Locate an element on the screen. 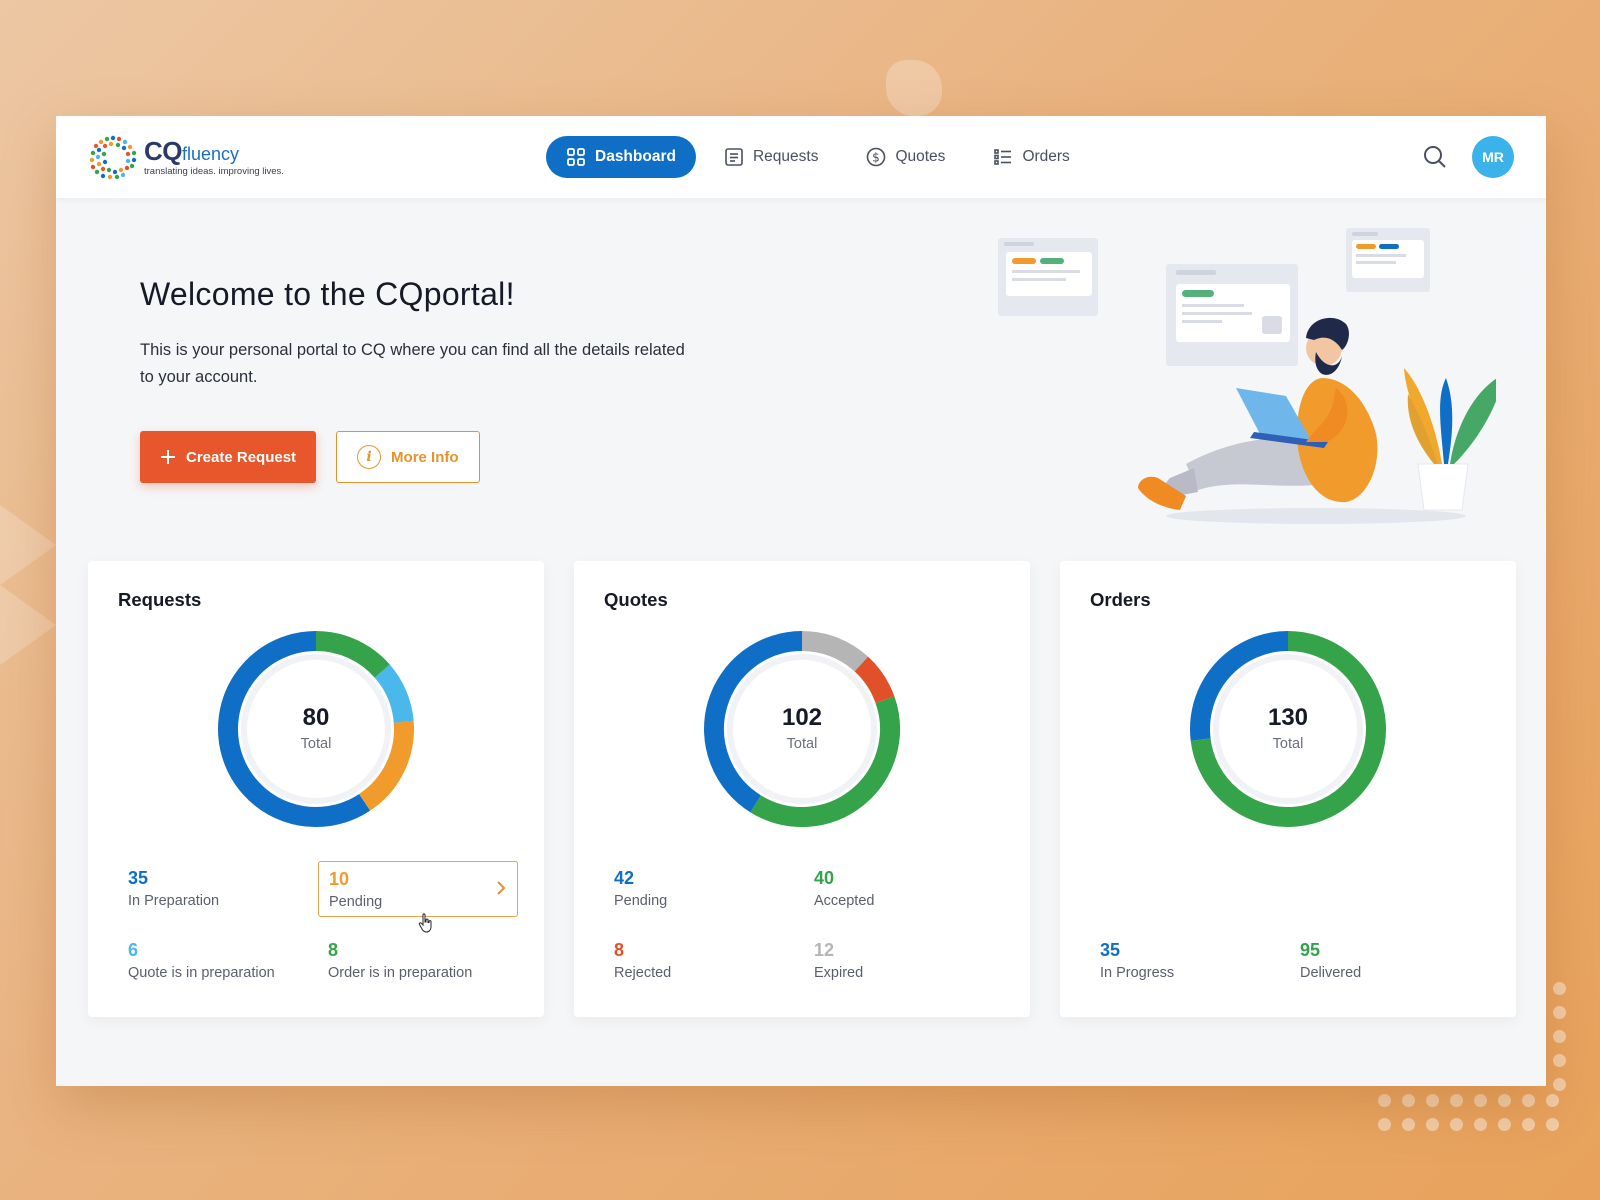 The height and width of the screenshot is (1200, 1600). nav-orders-label: Orders is located at coordinates (1046, 156).